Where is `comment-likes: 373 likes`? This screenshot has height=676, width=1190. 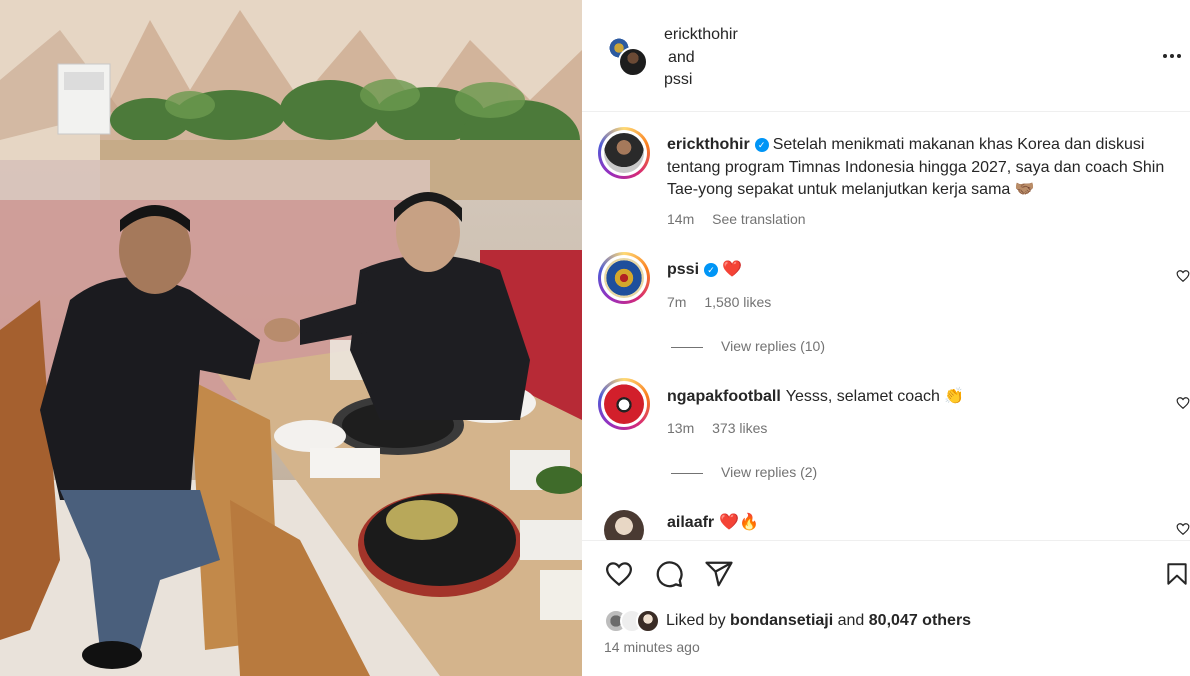 comment-likes: 373 likes is located at coordinates (739, 428).